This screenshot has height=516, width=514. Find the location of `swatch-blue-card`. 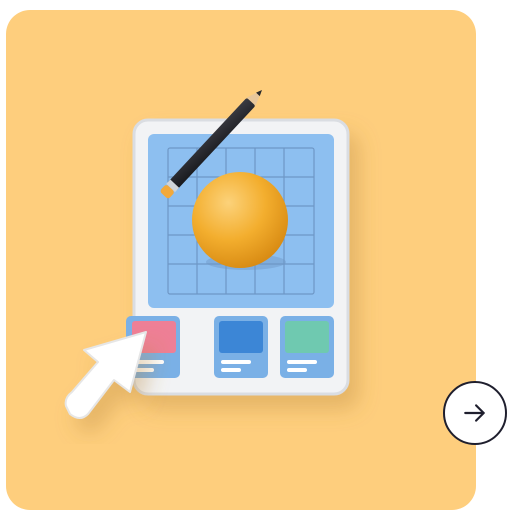

swatch-blue-card is located at coordinates (241, 347).